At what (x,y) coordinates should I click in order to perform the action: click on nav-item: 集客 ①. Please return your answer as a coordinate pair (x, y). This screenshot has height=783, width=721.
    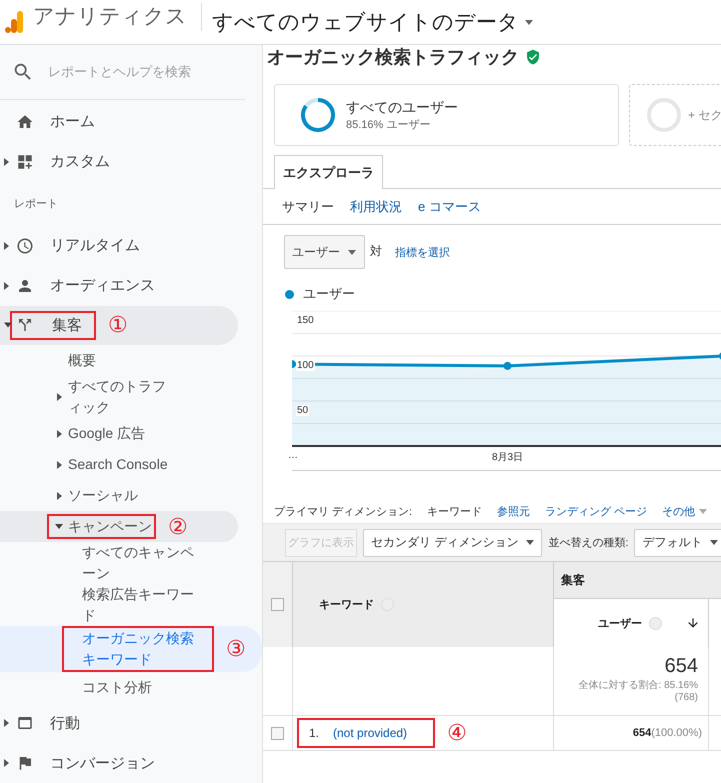
    Looking at the image, I should click on (119, 326).